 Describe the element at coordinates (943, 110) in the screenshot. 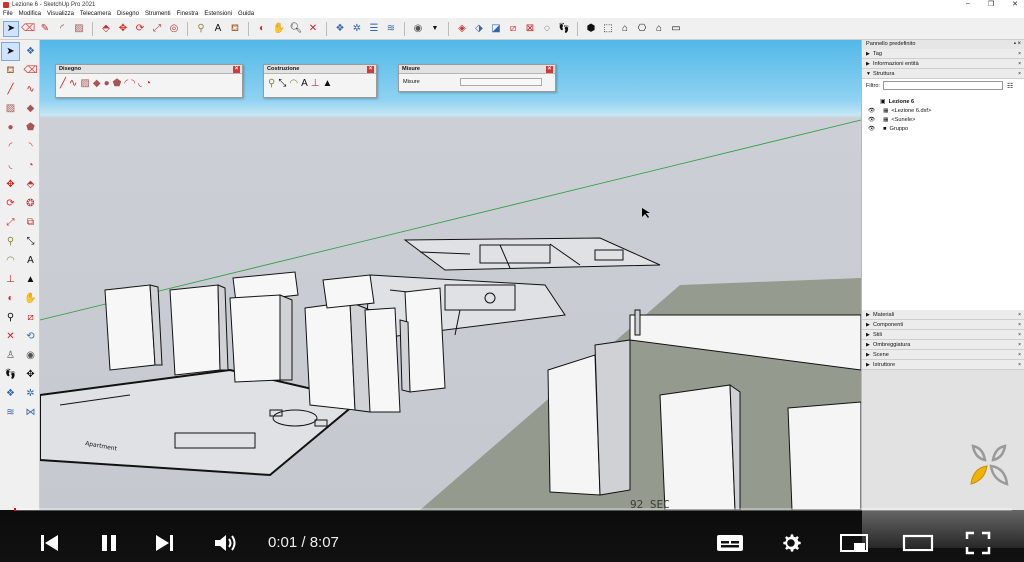

I see `outliner-item: 👁︎ ▦ <Lezione 6.dxf>` at that location.